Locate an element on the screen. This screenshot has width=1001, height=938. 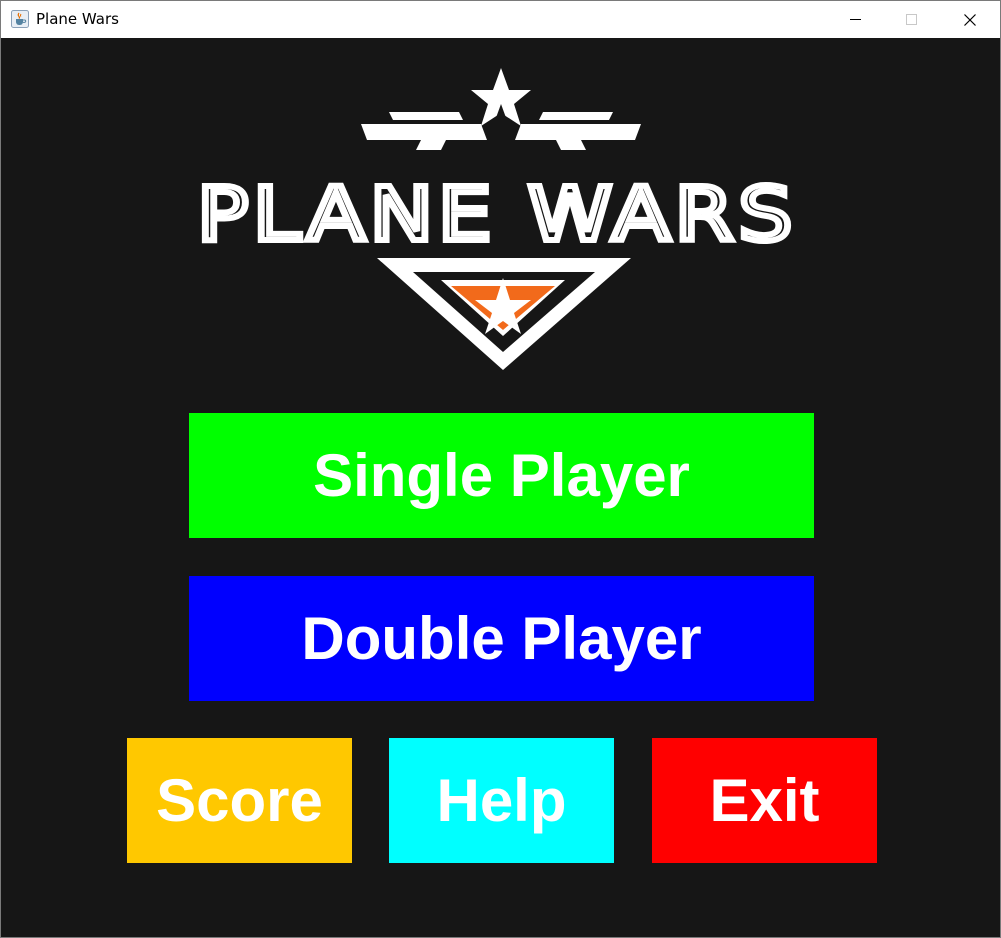
title-bar: Plane Wars is located at coordinates (500, 19).